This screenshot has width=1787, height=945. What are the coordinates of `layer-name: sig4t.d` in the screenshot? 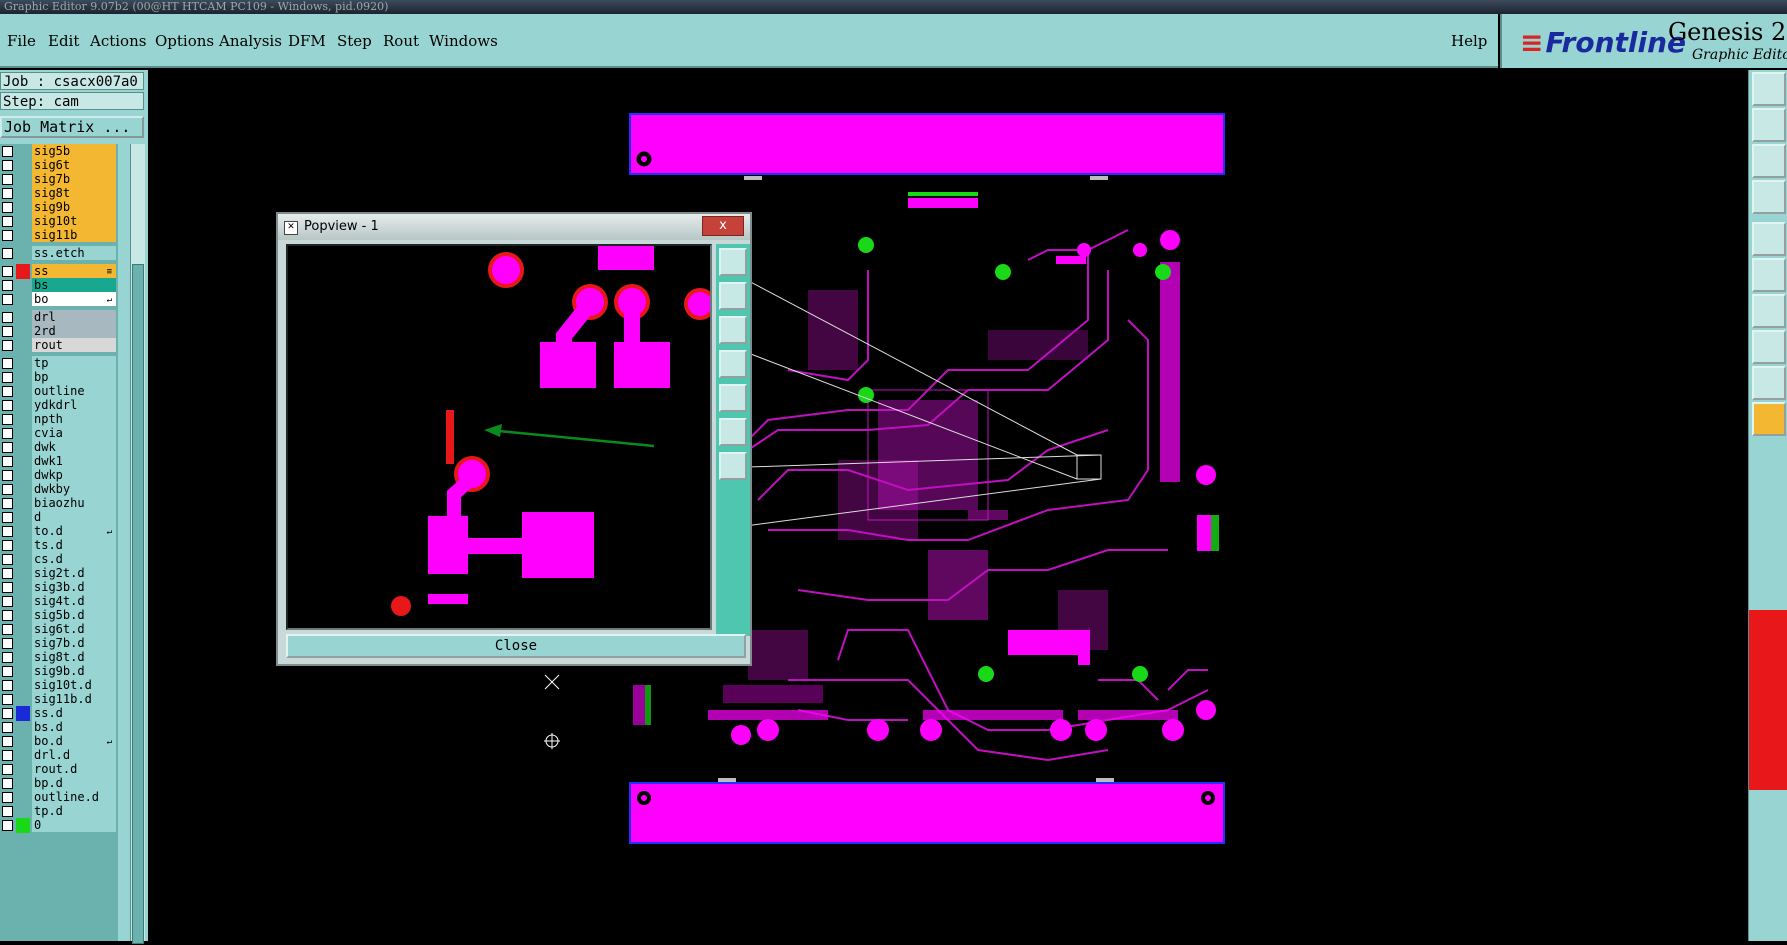 It's located at (74, 601).